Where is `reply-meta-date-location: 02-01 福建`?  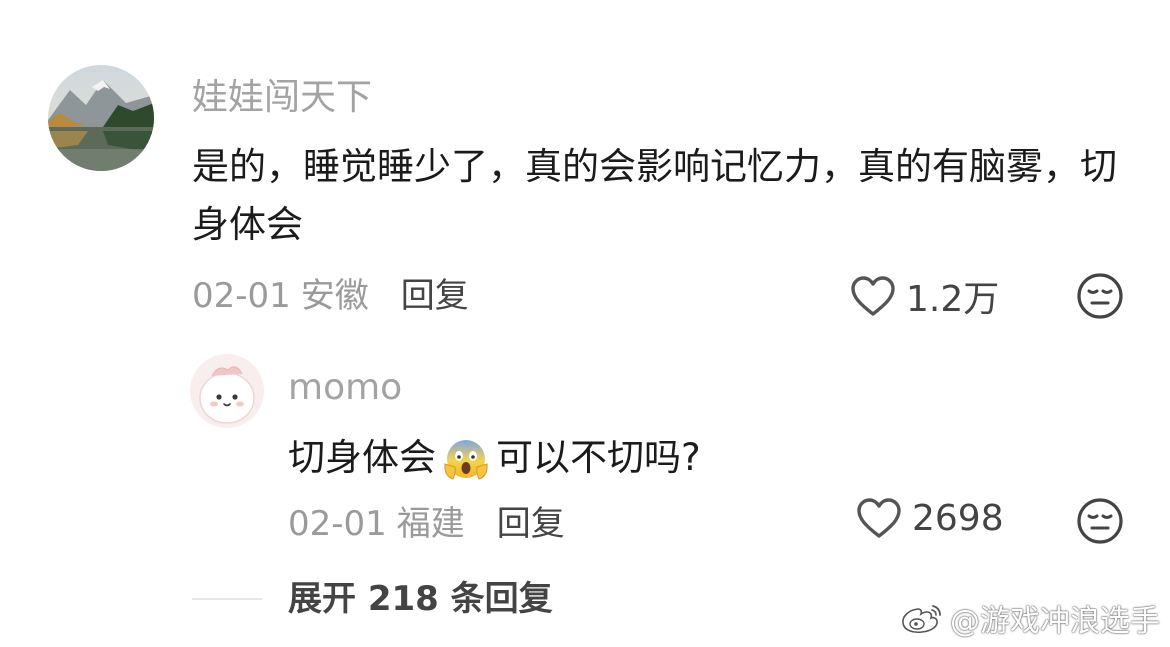 reply-meta-date-location: 02-01 福建 is located at coordinates (376, 520).